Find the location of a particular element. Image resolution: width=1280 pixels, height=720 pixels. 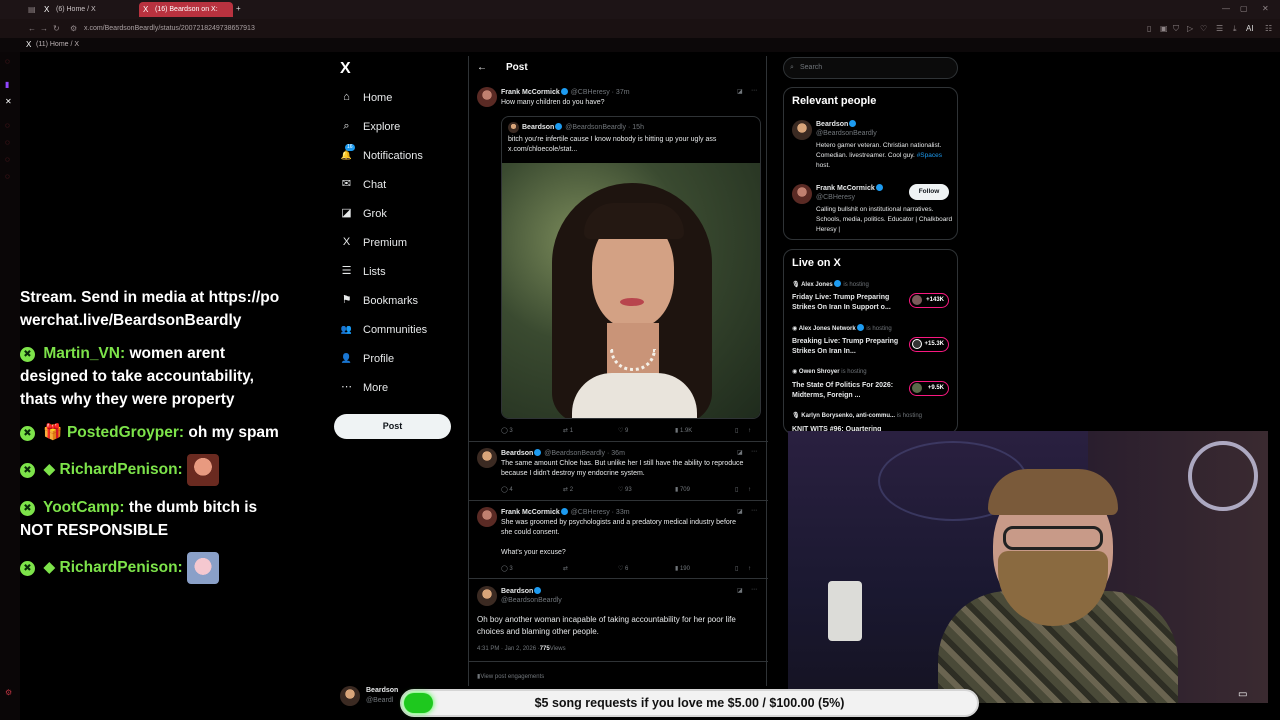

shield-icon: ⛉ is located at coordinates (1176, 29).